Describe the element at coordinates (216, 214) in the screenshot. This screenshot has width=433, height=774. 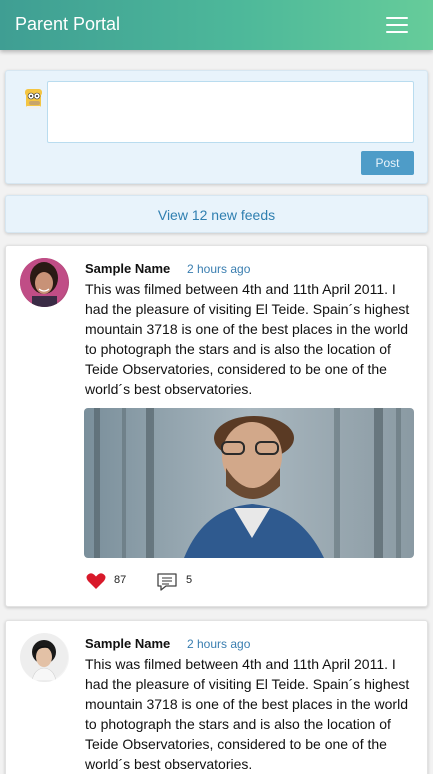
I see `view-new-feeds-button: View 12 new feeds` at that location.